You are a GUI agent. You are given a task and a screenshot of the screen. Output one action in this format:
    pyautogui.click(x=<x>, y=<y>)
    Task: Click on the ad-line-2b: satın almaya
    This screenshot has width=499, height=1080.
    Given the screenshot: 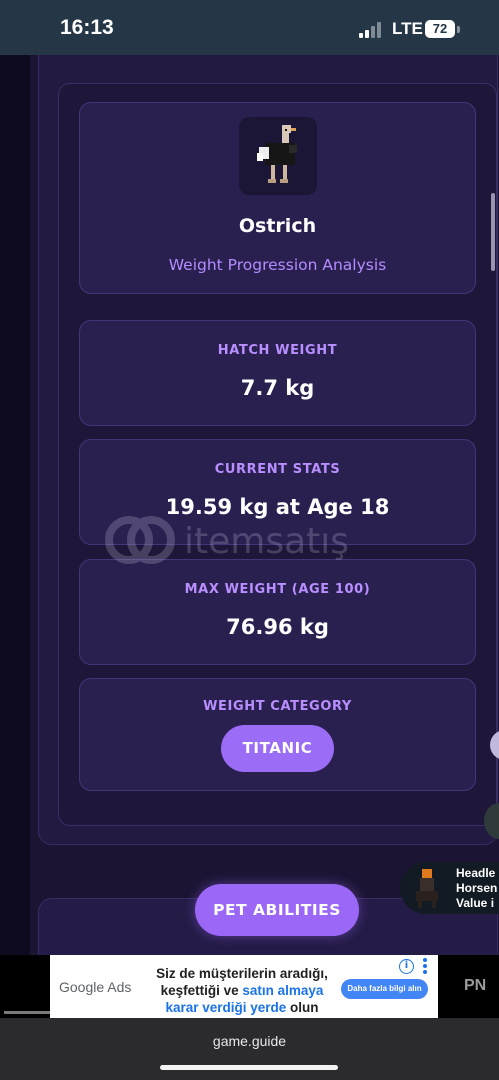 What is the action you would take?
    pyautogui.click(x=283, y=990)
    